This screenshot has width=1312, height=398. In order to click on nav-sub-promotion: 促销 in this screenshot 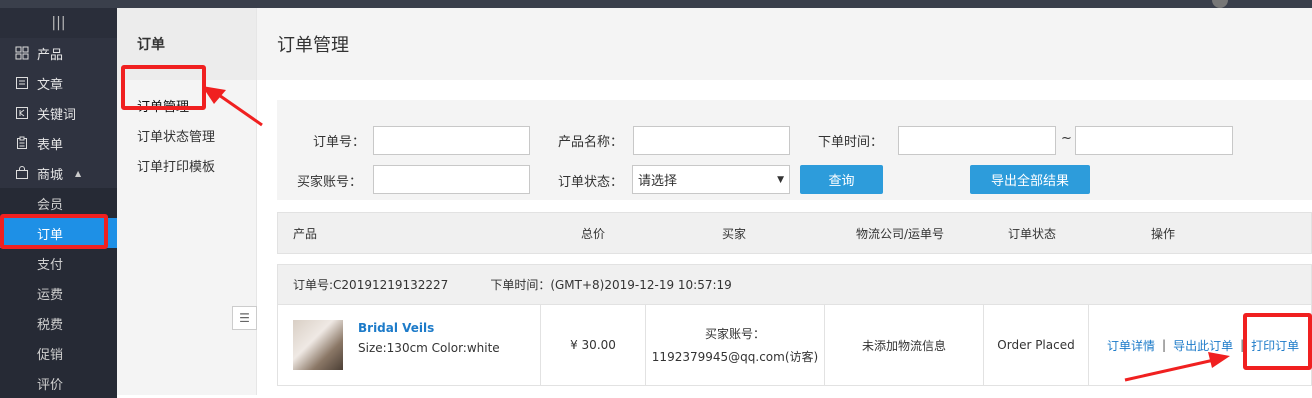, I will do `click(58, 353)`.